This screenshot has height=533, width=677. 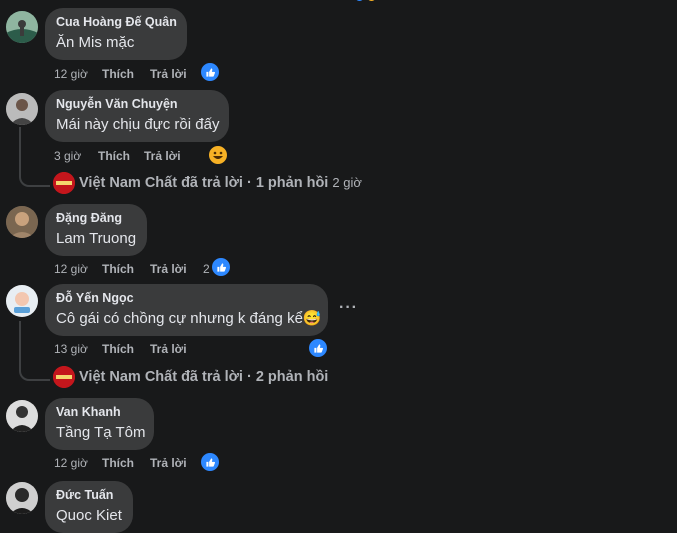 I want to click on top-reaction-fragment, so click(x=370, y=1).